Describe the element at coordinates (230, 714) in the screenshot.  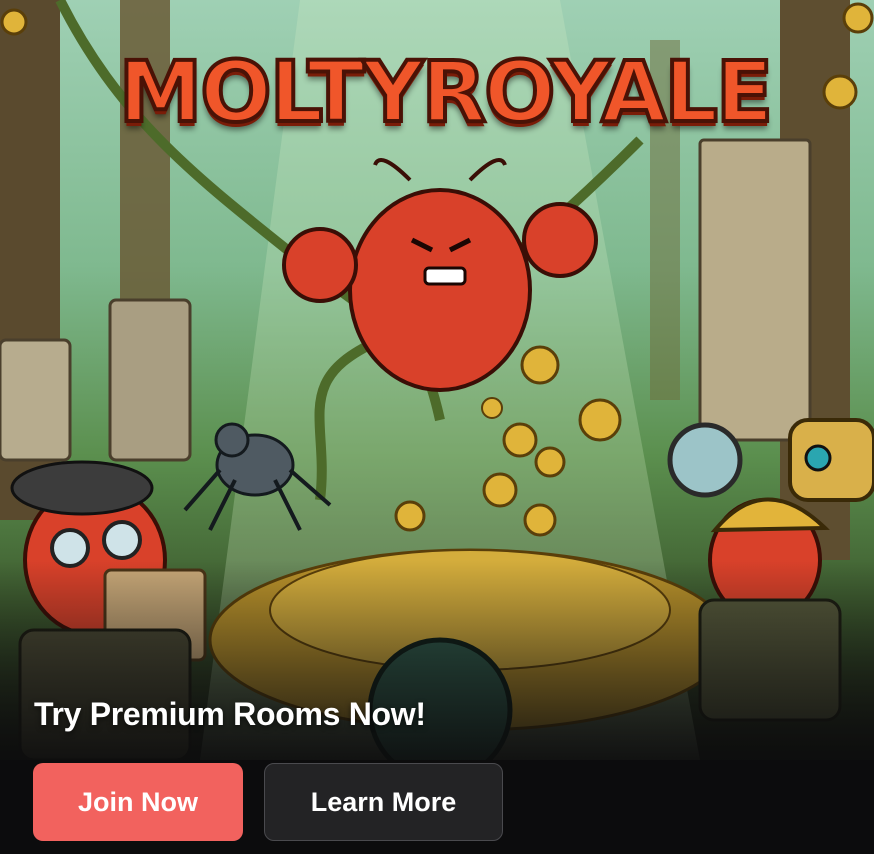
I see `banner-headline: Try Premium Rooms Now!` at that location.